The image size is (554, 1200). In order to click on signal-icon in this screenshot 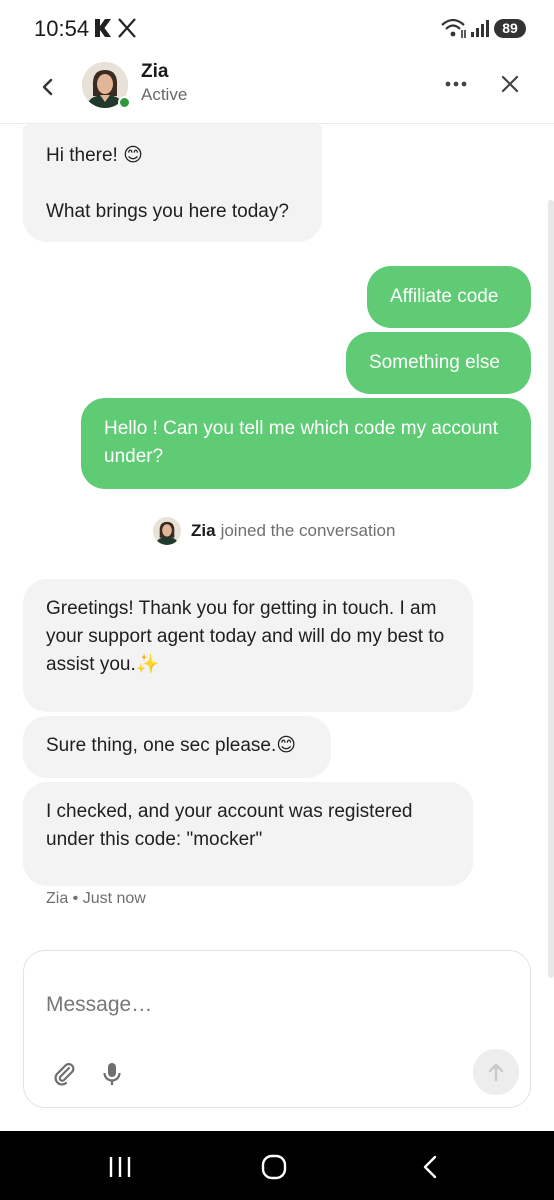, I will do `click(480, 28)`.